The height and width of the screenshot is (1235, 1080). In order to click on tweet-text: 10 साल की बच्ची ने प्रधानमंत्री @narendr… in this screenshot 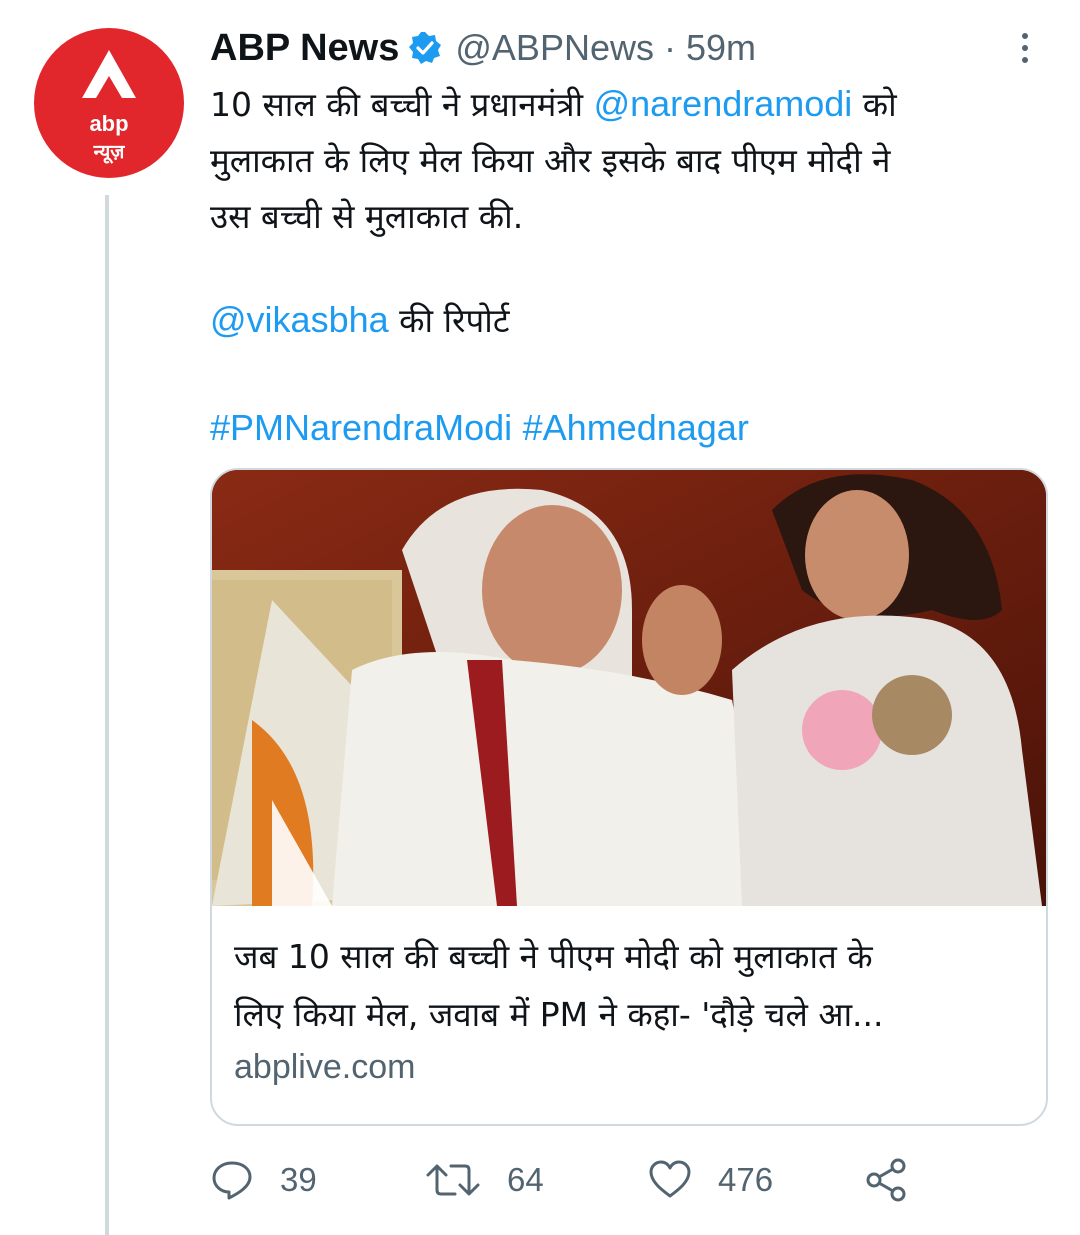, I will do `click(635, 160)`.